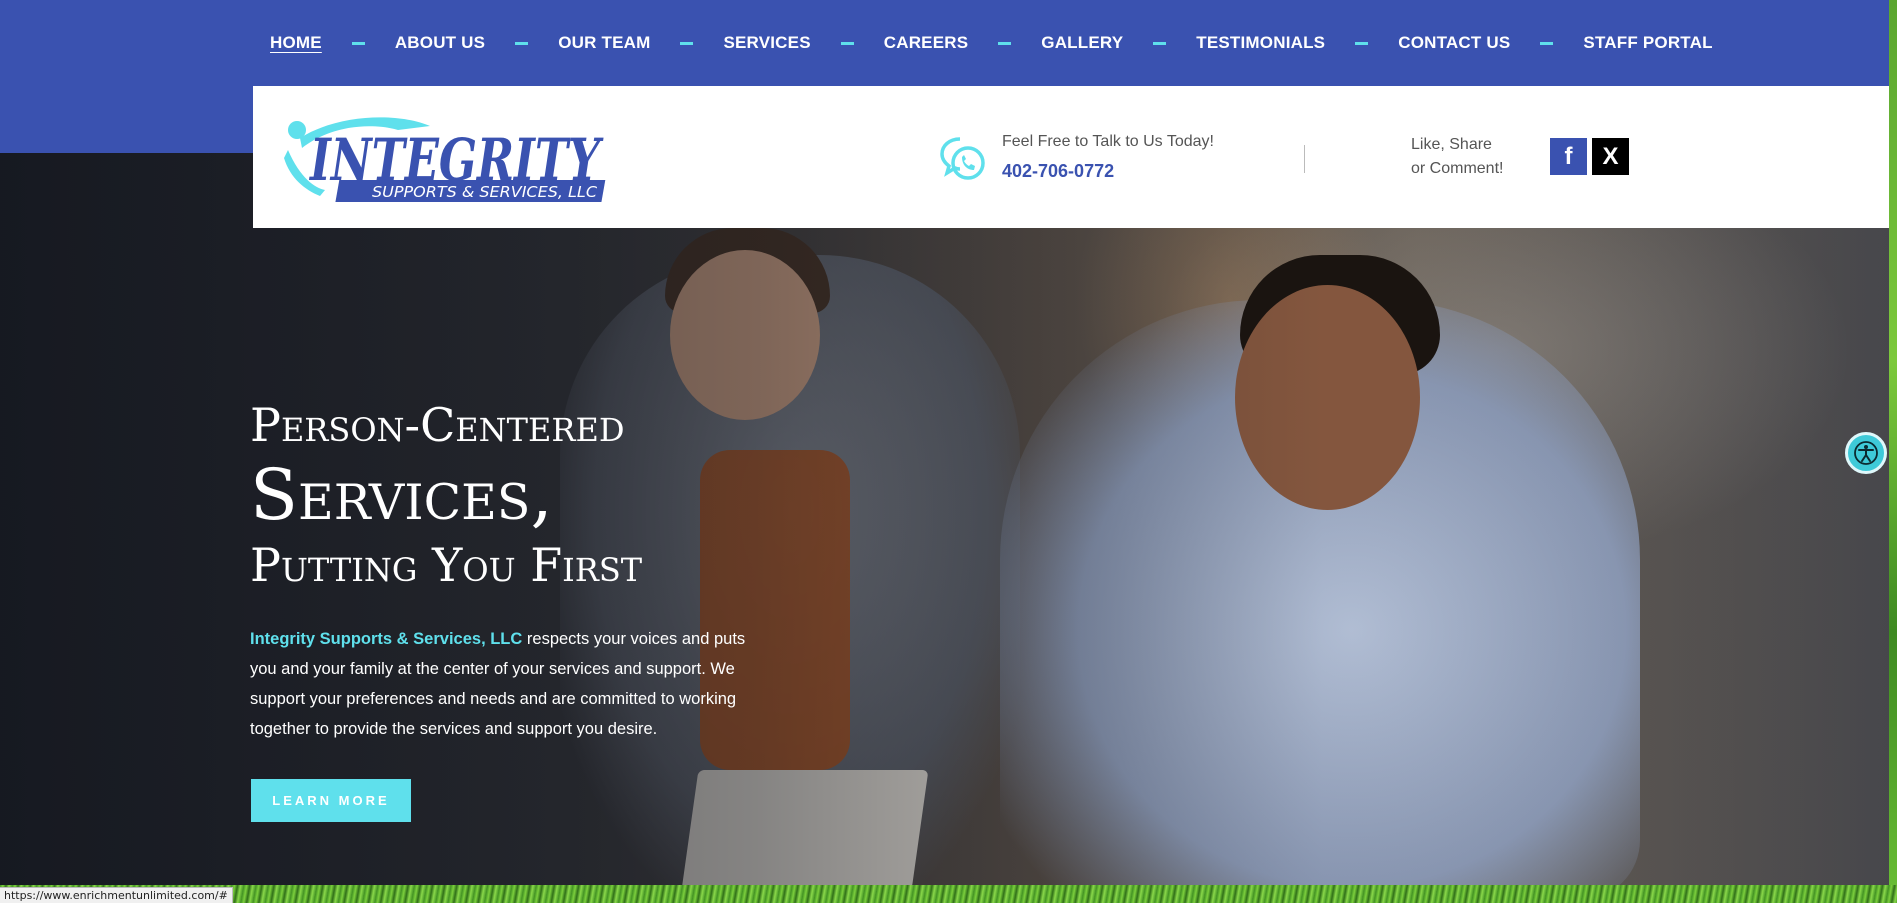 This screenshot has width=1897, height=903. What do you see at coordinates (962, 158) in the screenshot?
I see `phone-chat-icon` at bounding box center [962, 158].